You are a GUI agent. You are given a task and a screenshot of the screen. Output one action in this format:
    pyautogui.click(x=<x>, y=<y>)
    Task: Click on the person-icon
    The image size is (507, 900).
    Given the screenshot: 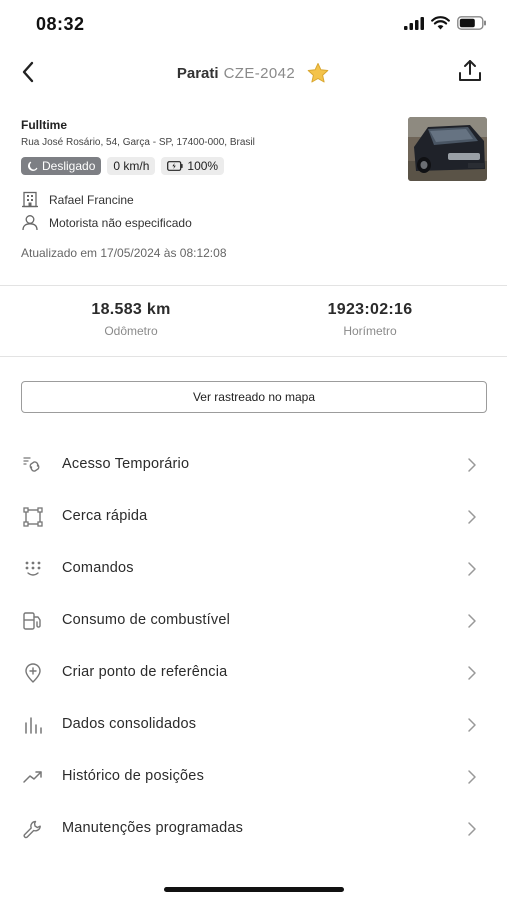 What is the action you would take?
    pyautogui.click(x=30, y=223)
    